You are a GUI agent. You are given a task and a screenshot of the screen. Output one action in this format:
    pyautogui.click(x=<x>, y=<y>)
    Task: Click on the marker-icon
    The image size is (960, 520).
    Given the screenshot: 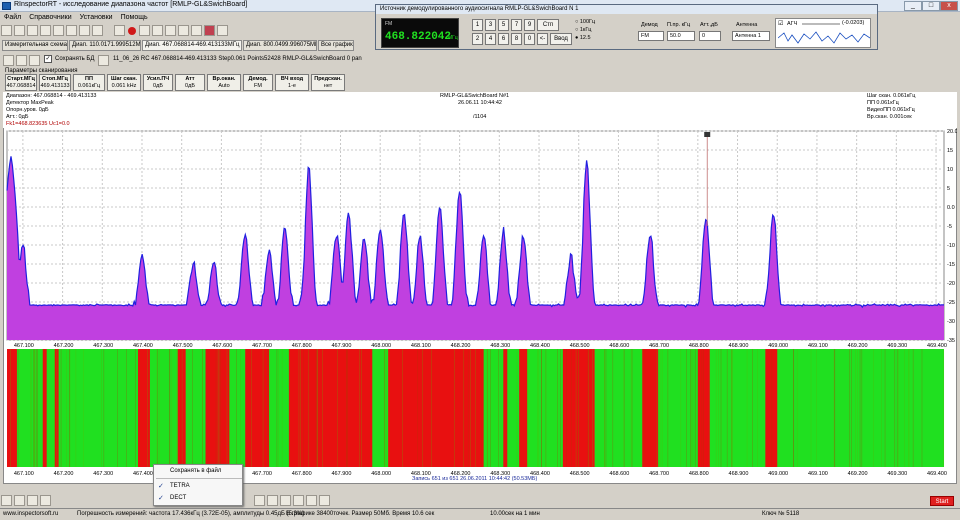 What is the action you would take?
    pyautogui.click(x=259, y=500)
    